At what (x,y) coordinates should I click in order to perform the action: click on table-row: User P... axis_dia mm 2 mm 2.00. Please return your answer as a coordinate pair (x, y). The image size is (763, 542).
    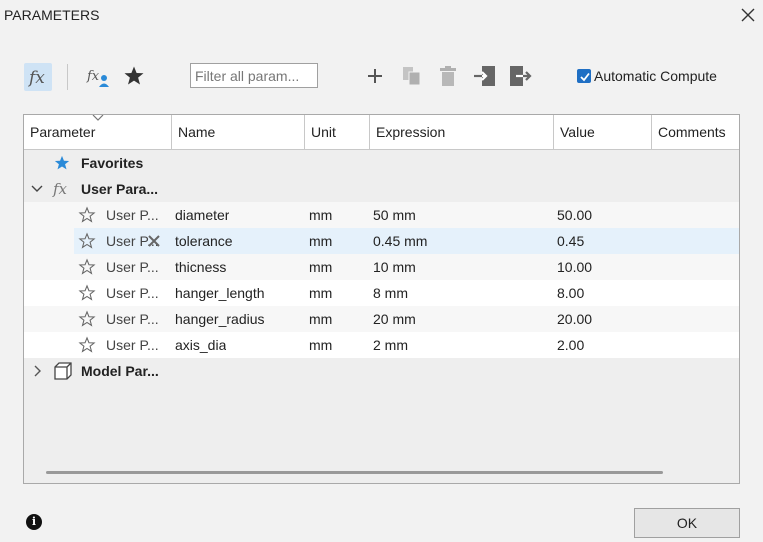
    Looking at the image, I should click on (381, 345).